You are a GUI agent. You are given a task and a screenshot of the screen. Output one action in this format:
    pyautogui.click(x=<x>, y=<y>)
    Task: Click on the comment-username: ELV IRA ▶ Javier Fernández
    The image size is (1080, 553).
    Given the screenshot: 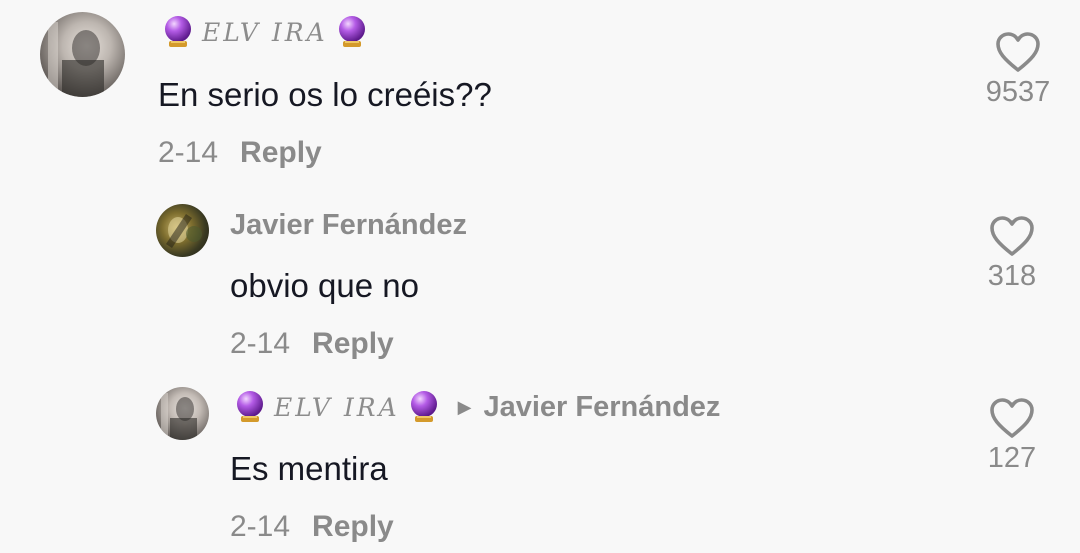 What is the action you would take?
    pyautogui.click(x=476, y=407)
    